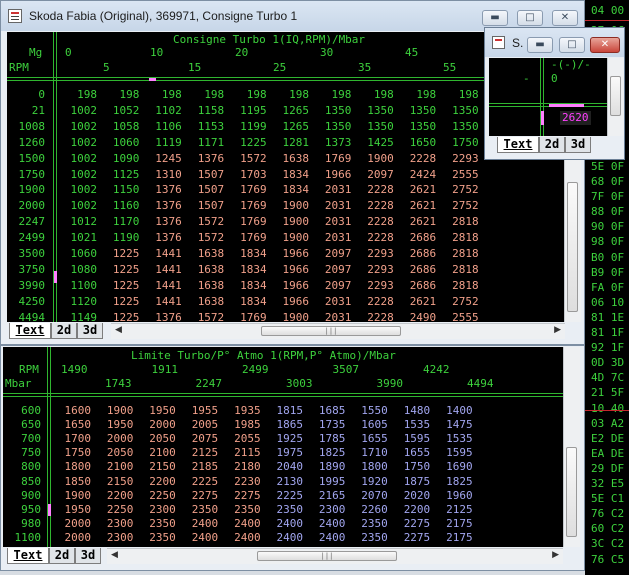  I want to click on hex-row: 5E 0F, so click(608, 166).